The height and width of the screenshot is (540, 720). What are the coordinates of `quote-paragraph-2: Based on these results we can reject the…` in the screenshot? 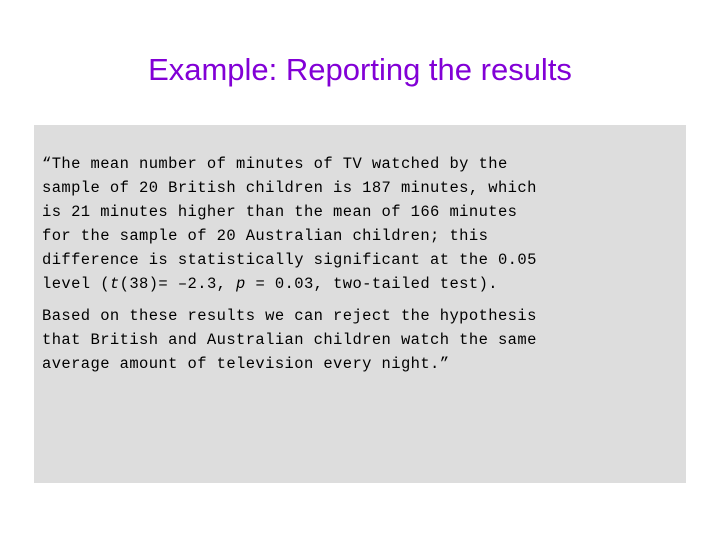 It's located at (289, 340).